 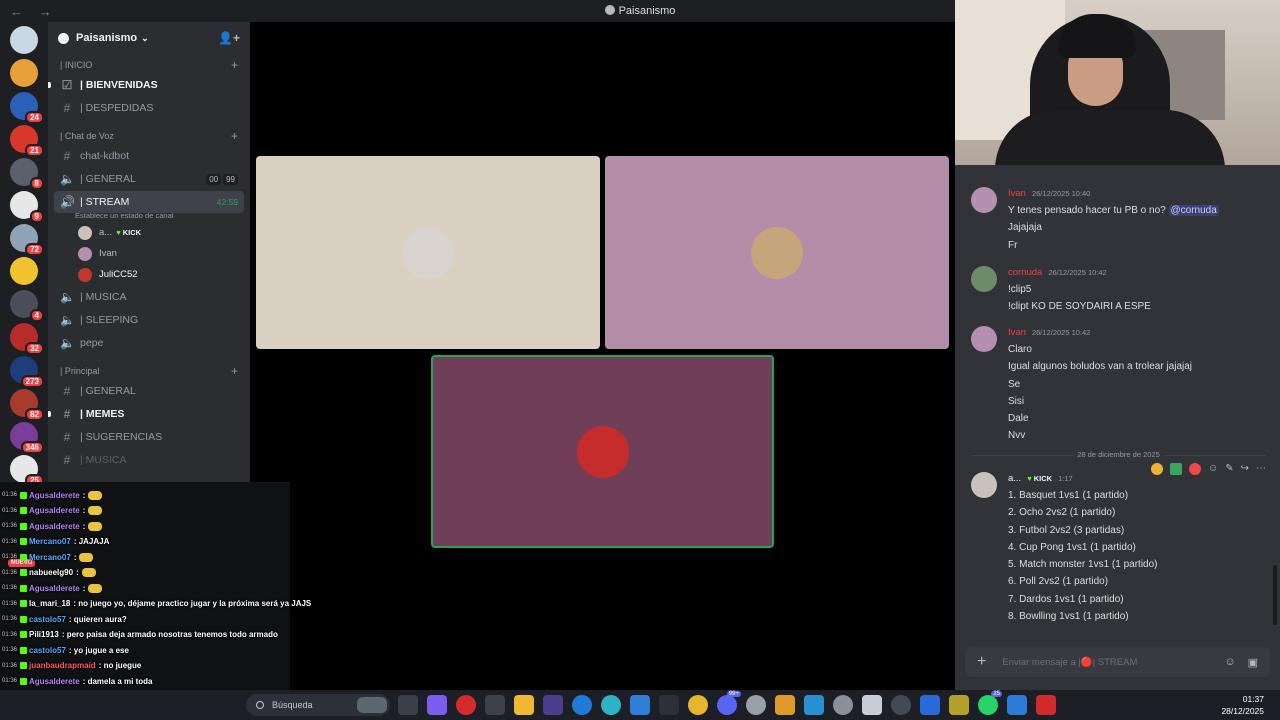 I want to click on server-icon: 32, so click(x=27, y=339).